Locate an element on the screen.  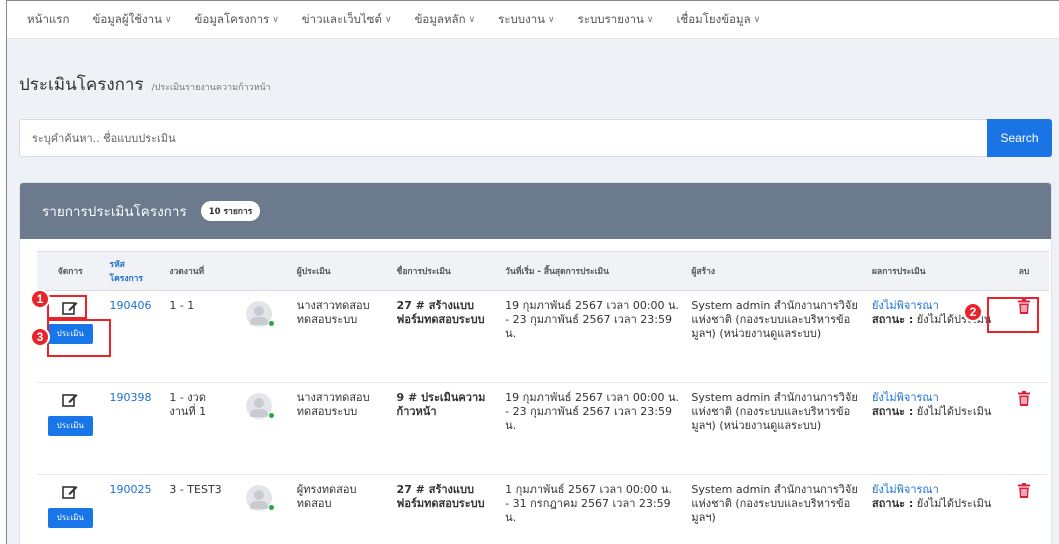
project-code: 190025 is located at coordinates (133, 509).